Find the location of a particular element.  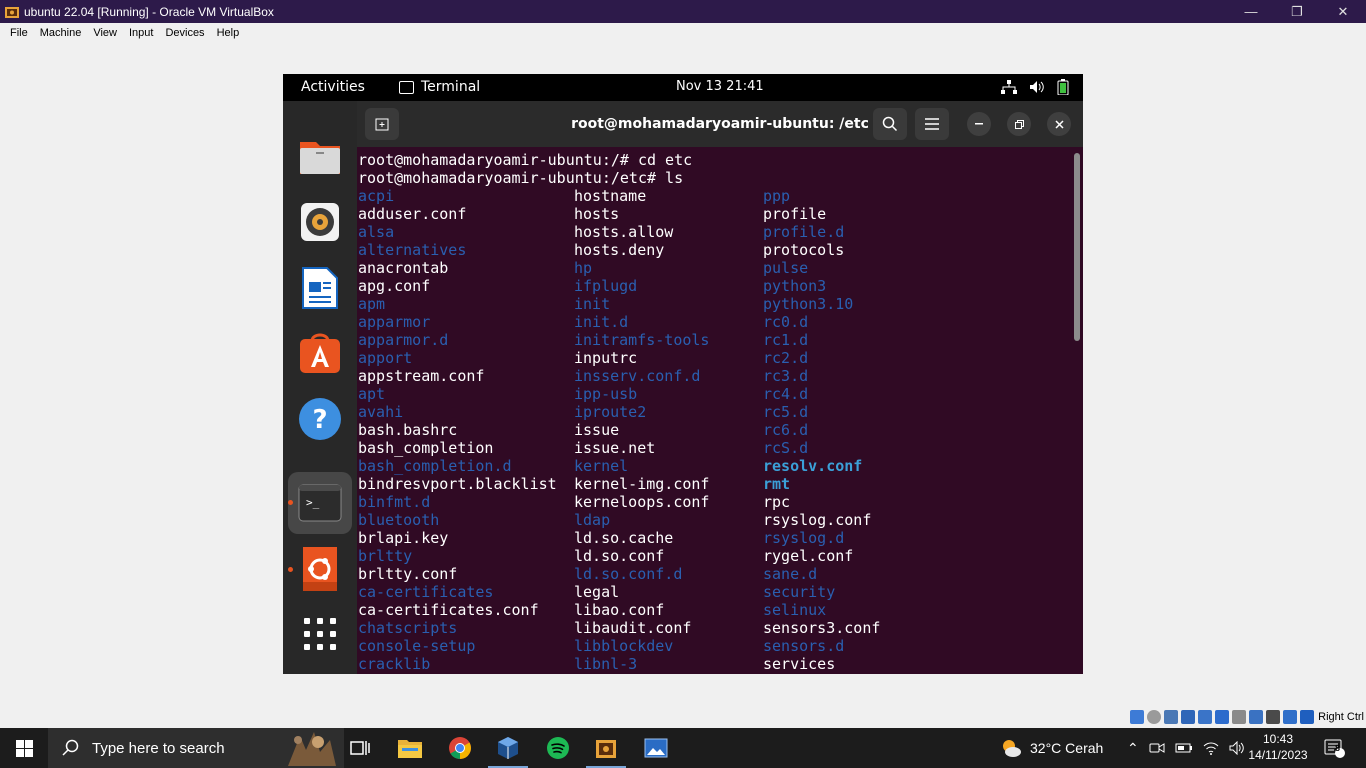

menu-button is located at coordinates (932, 124).